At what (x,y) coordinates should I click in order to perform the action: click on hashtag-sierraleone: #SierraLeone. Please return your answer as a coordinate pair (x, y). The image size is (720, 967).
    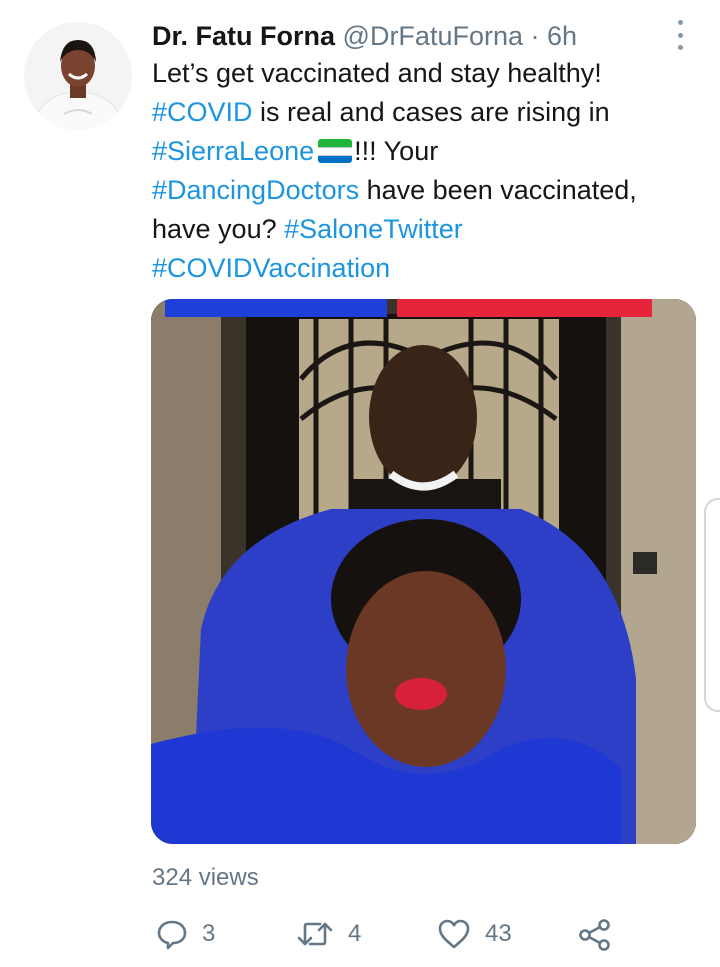
    Looking at the image, I should click on (233, 151).